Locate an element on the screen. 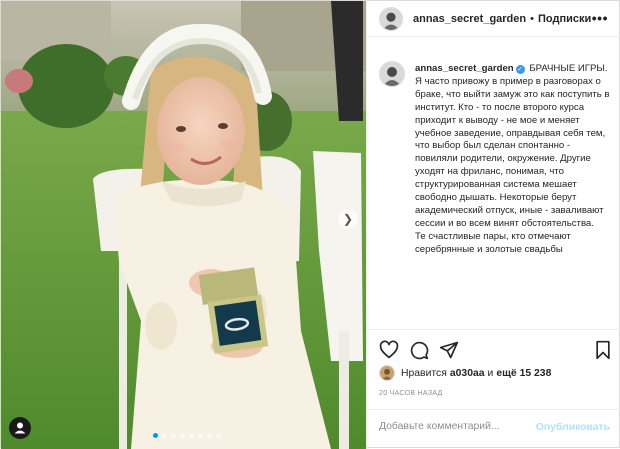 Image resolution: width=620 pixels, height=449 pixels. publish-button: Опубликовать is located at coordinates (573, 427).